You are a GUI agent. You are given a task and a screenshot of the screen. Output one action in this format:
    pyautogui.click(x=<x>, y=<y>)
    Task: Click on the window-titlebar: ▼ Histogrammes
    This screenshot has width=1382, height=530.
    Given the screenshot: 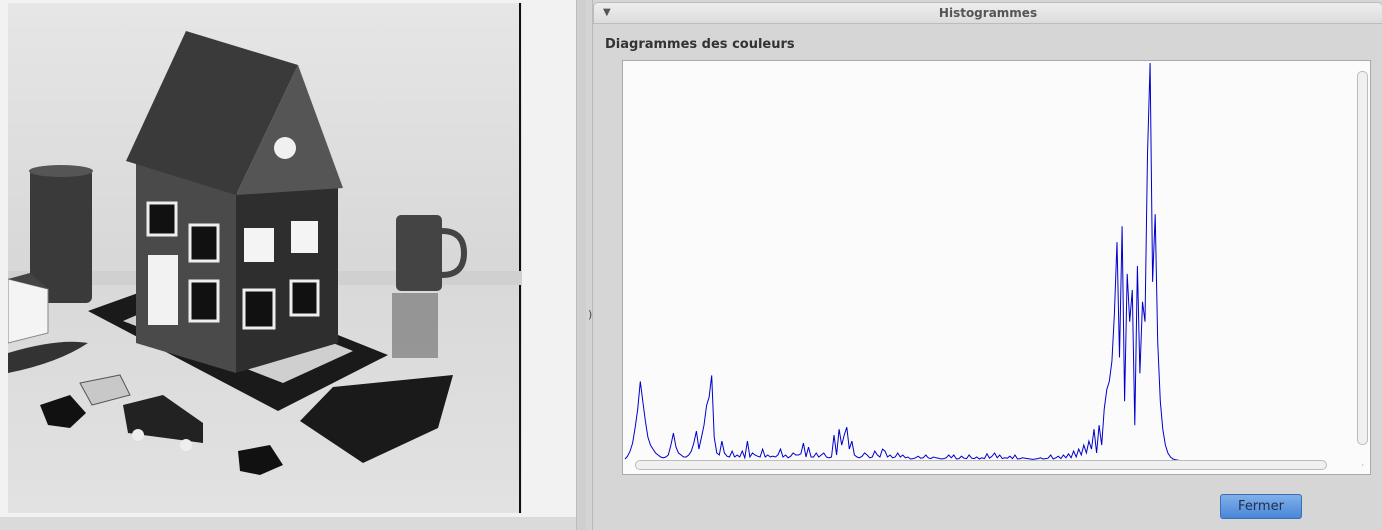 What is the action you would take?
    pyautogui.click(x=987, y=13)
    